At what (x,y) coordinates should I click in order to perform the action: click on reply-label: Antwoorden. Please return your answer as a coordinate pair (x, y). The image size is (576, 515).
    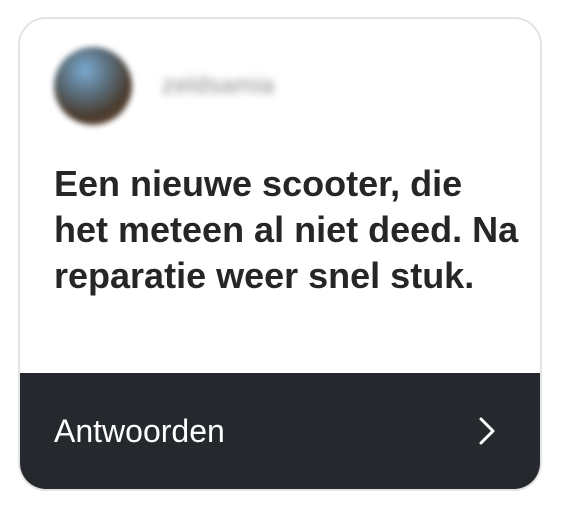
    Looking at the image, I should click on (139, 430).